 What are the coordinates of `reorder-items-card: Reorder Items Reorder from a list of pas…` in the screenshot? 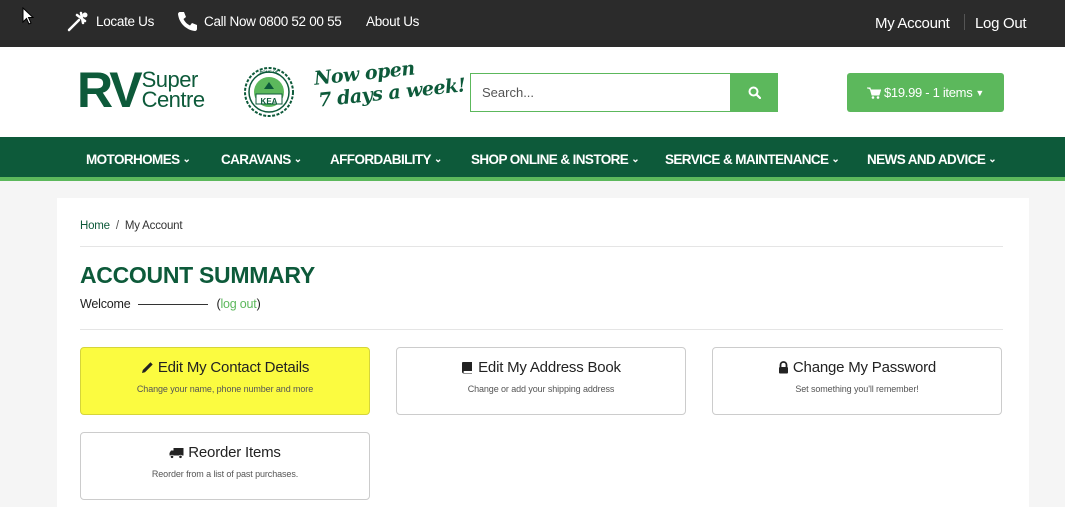 It's located at (225, 466).